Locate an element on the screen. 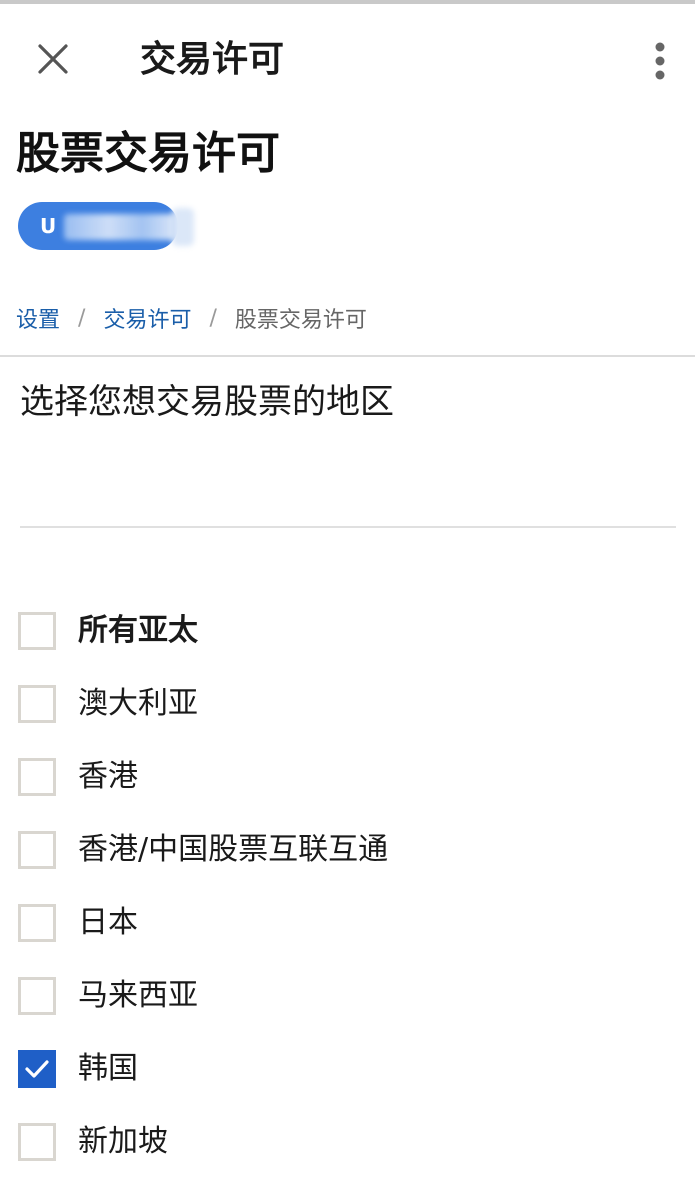 This screenshot has height=1200, width=695. close-icon is located at coordinates (53, 59).